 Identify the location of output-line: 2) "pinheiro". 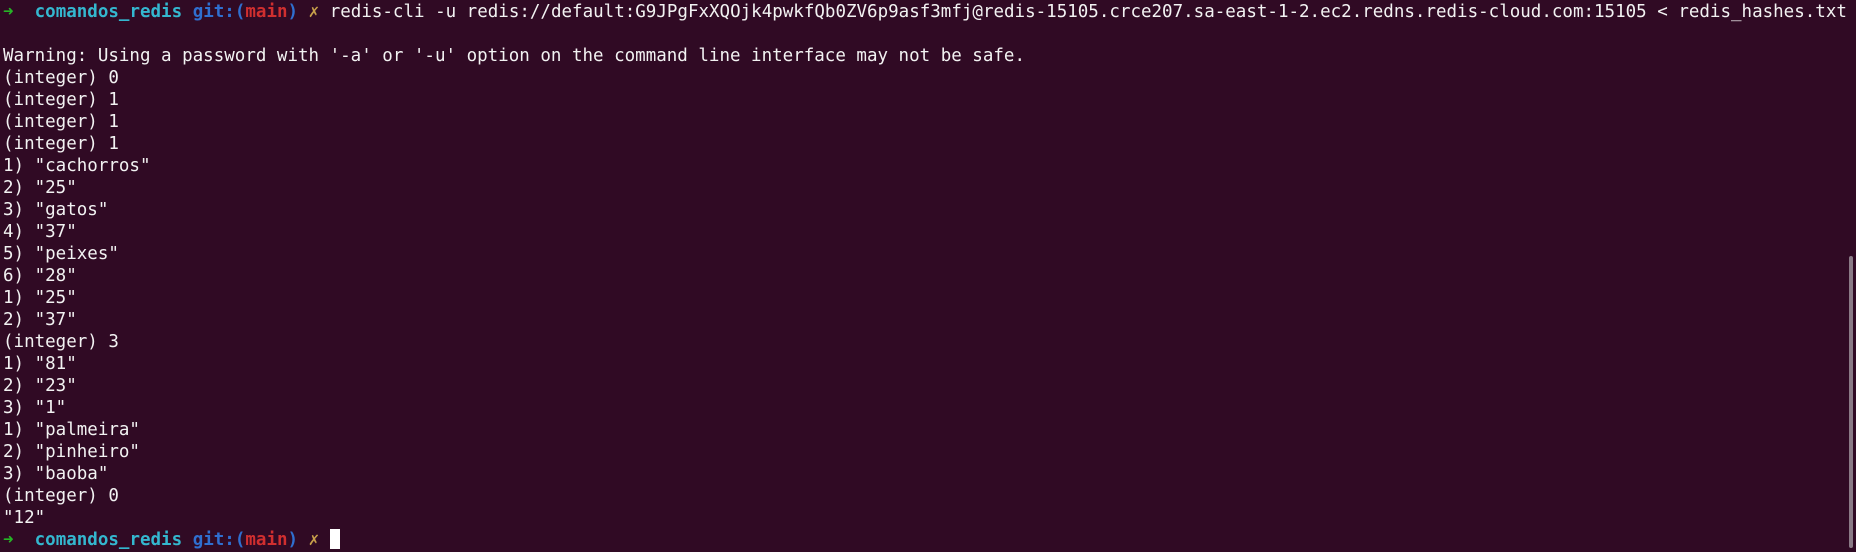
(71, 452).